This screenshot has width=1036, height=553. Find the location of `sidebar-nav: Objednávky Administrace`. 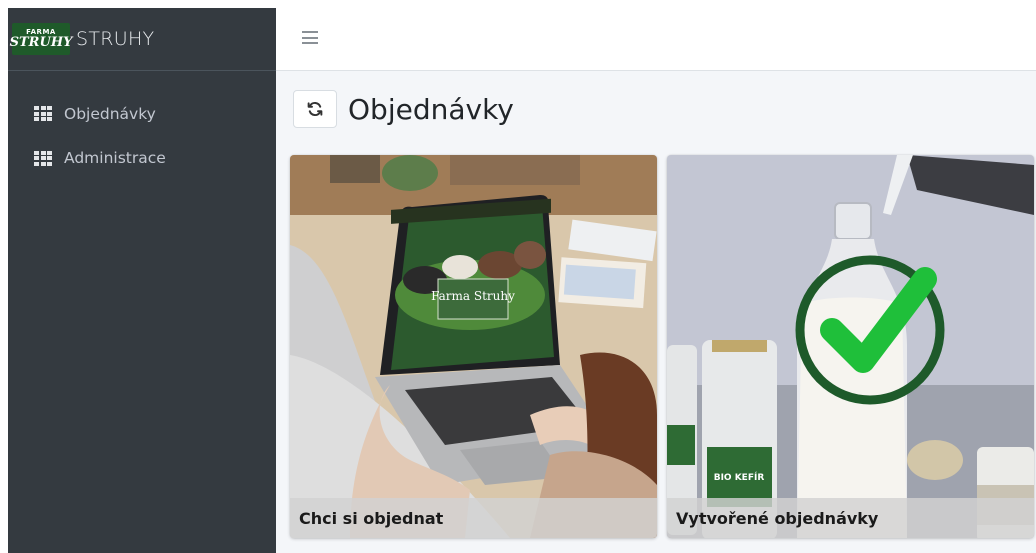

sidebar-nav: Objednávky Administrace is located at coordinates (142, 128).